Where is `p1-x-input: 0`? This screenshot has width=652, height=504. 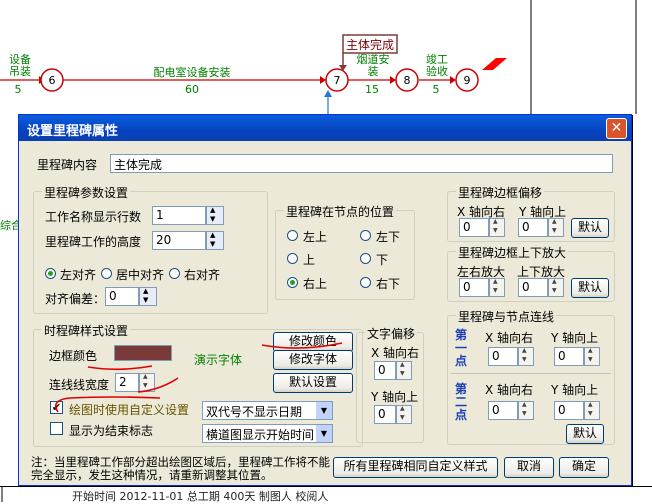 p1-x-input: 0 is located at coordinates (503, 356).